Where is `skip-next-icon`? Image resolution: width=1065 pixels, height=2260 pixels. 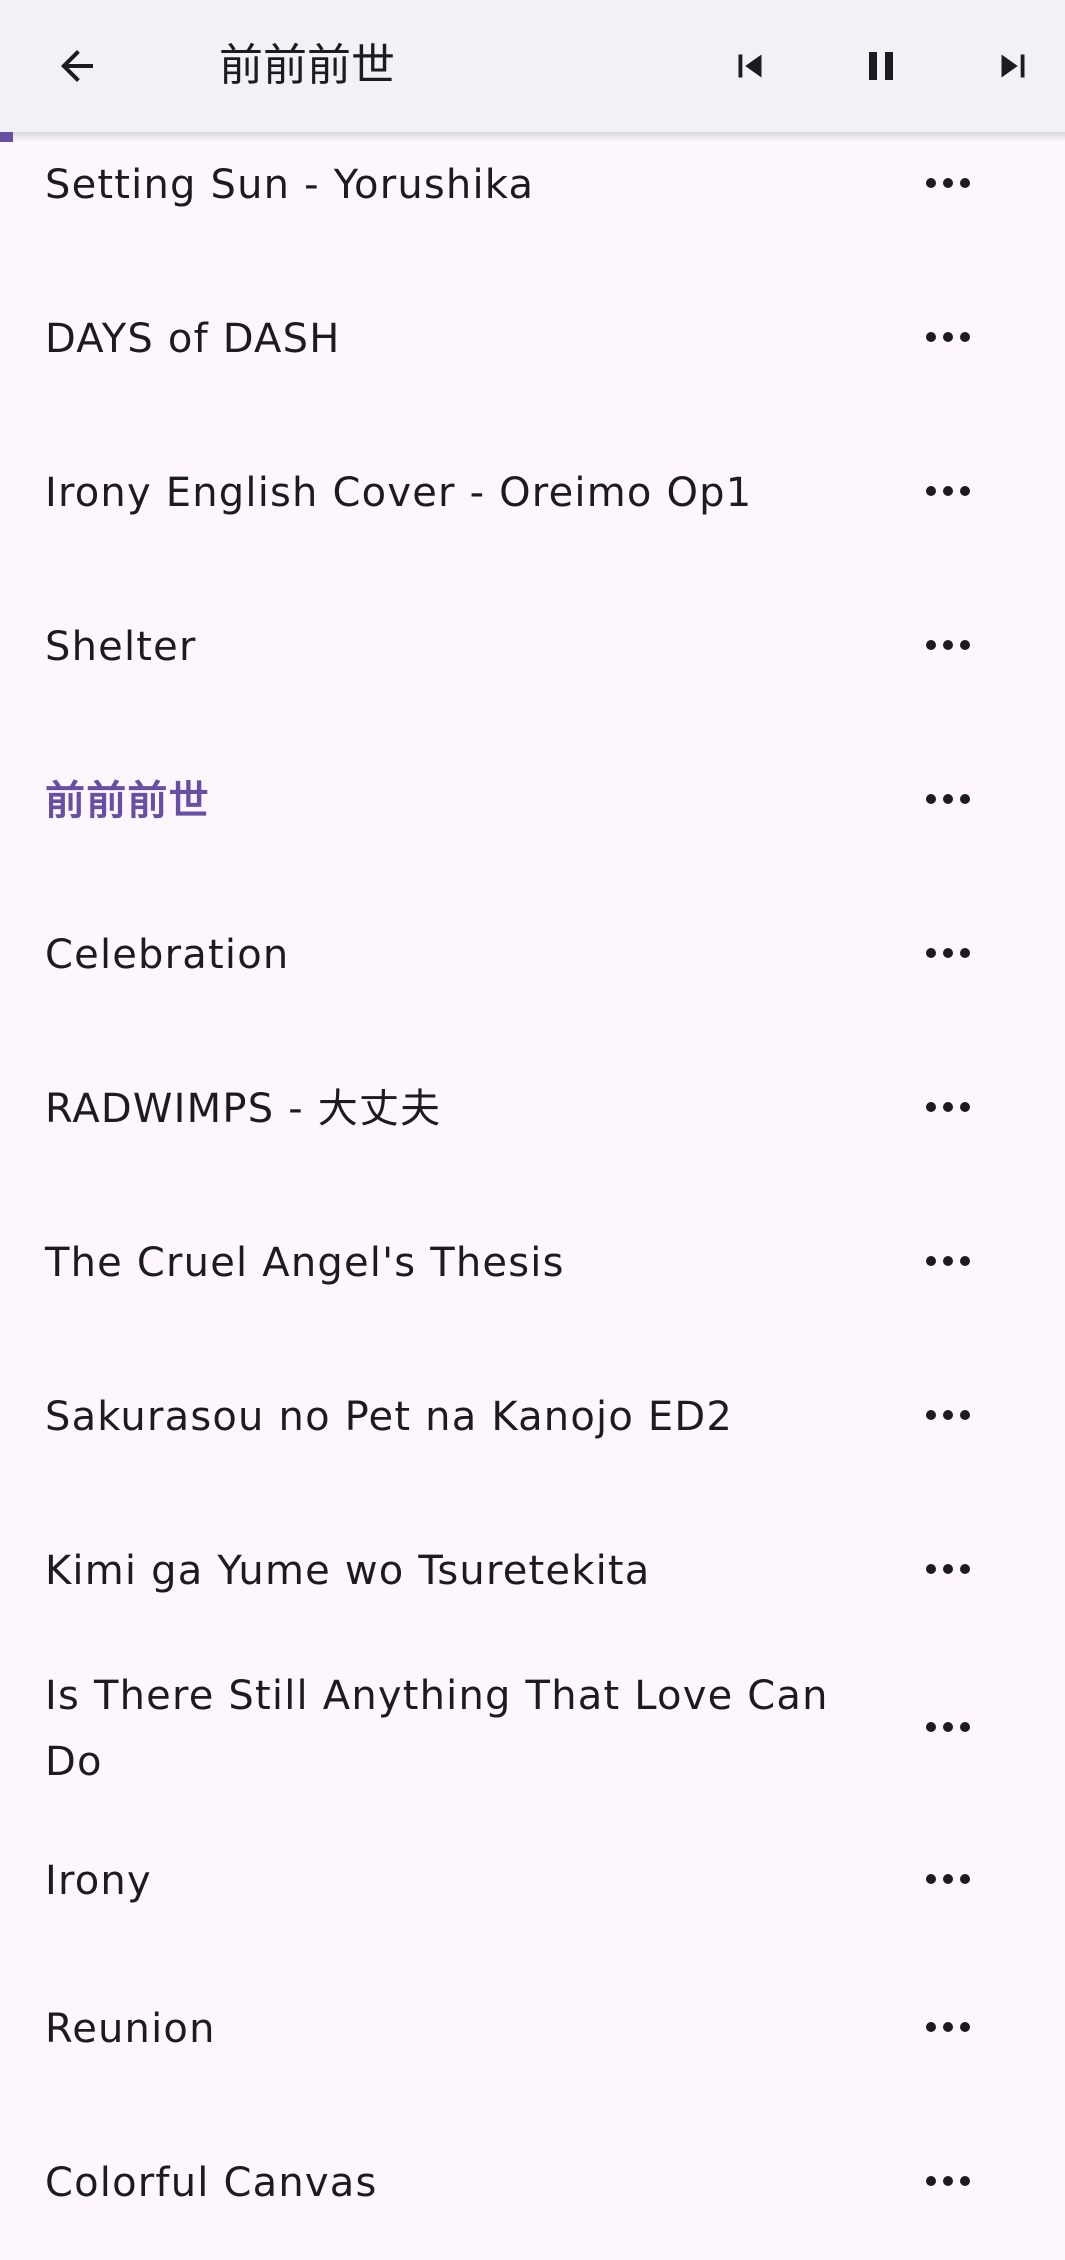
skip-next-icon is located at coordinates (1013, 66).